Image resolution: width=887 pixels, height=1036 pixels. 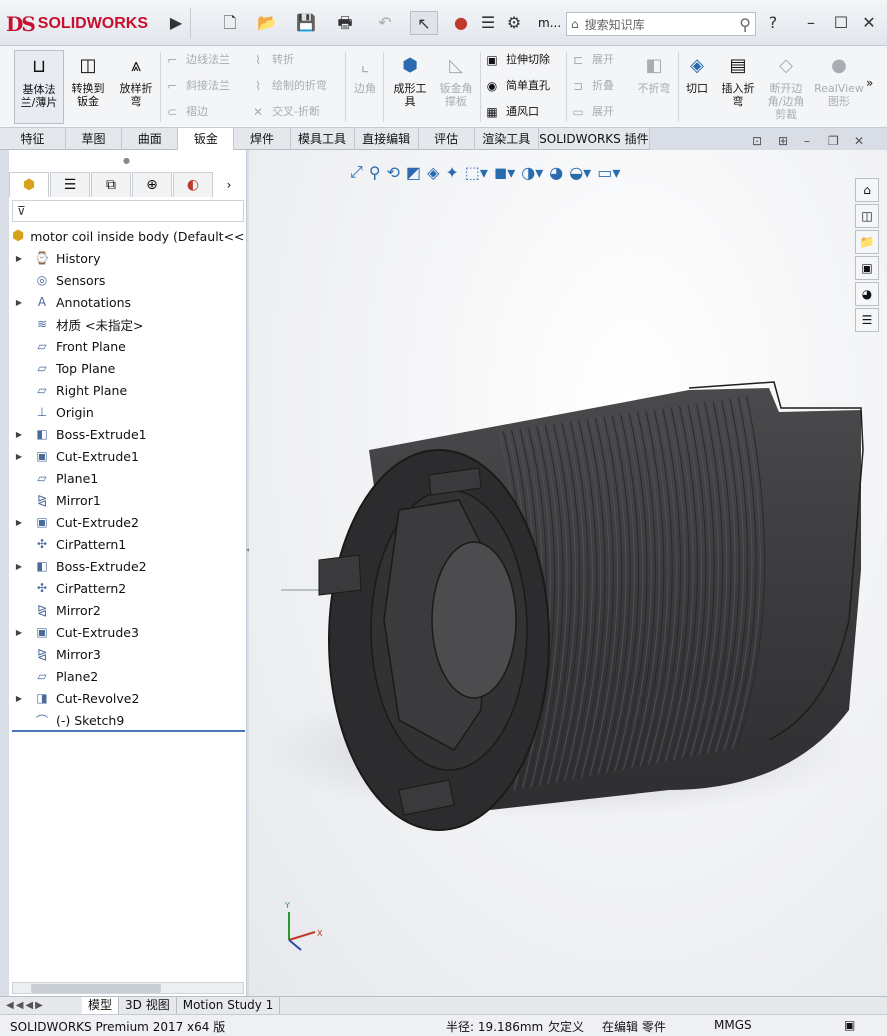 What do you see at coordinates (306, 23) in the screenshot?
I see `save-icon: 💾` at bounding box center [306, 23].